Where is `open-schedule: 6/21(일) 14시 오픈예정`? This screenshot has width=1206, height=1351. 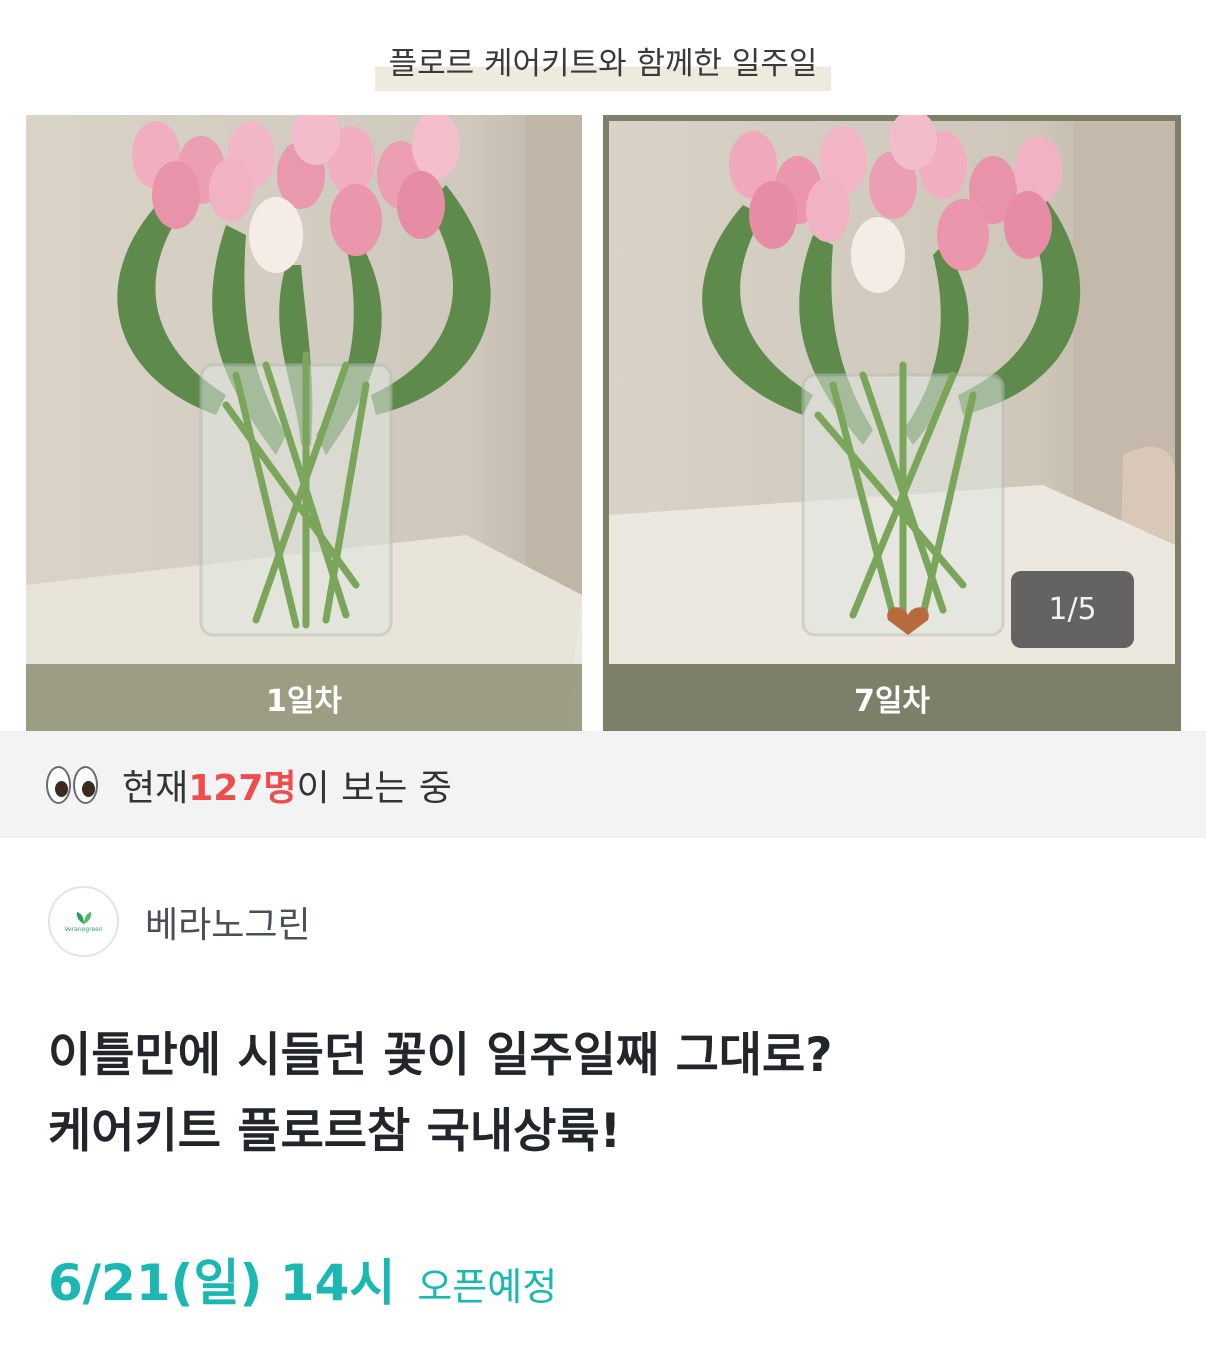 open-schedule: 6/21(일) 14시 오픈예정 is located at coordinates (302, 1279).